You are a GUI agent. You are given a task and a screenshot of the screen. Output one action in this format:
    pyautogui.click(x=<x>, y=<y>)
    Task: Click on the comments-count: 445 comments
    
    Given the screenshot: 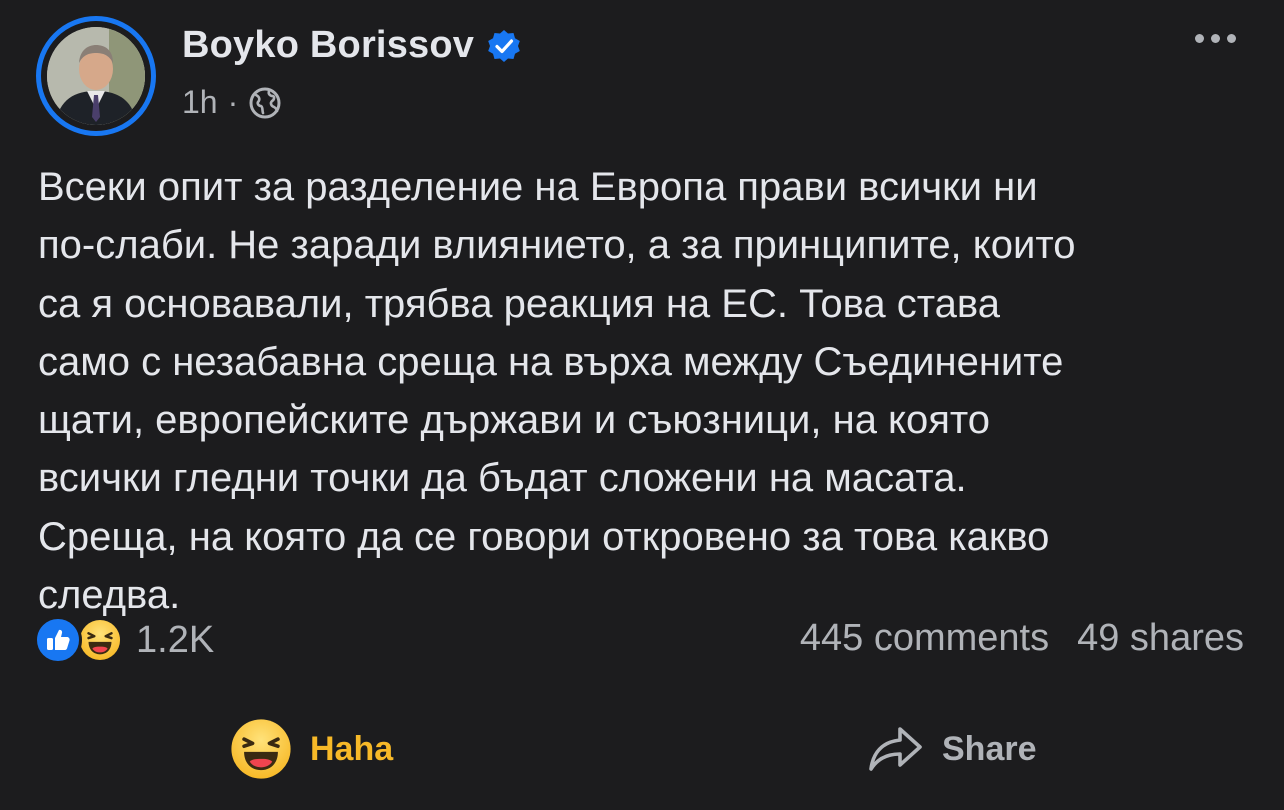 What is the action you would take?
    pyautogui.click(x=924, y=638)
    